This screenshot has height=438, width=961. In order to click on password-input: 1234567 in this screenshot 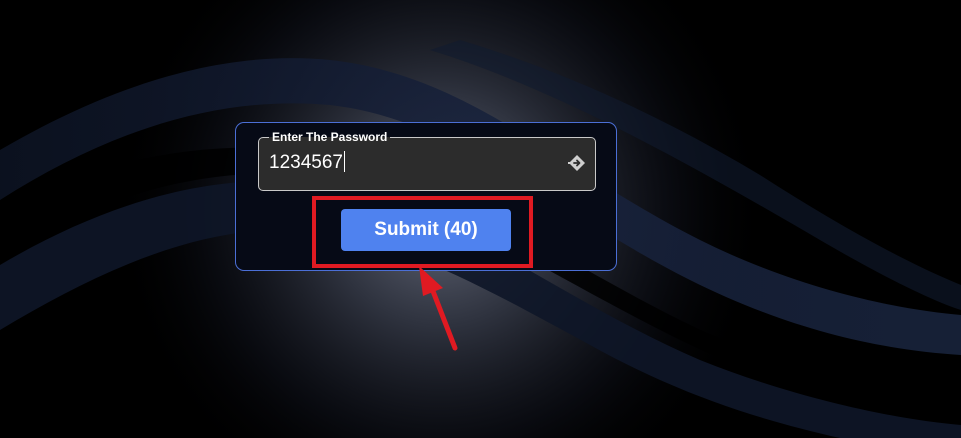, I will do `click(307, 163)`.